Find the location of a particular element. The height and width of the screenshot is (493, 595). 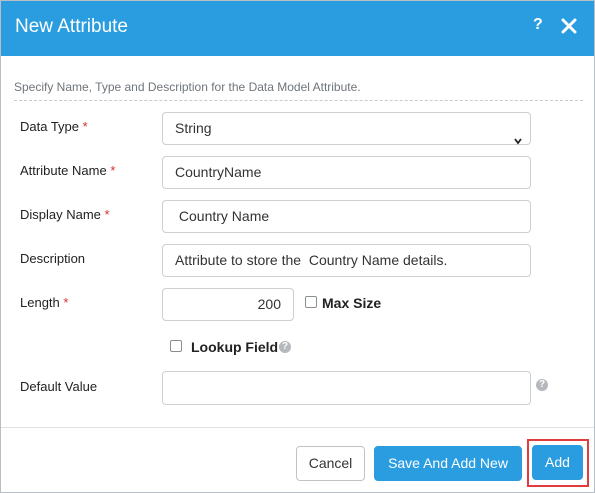

close-icon is located at coordinates (569, 26).